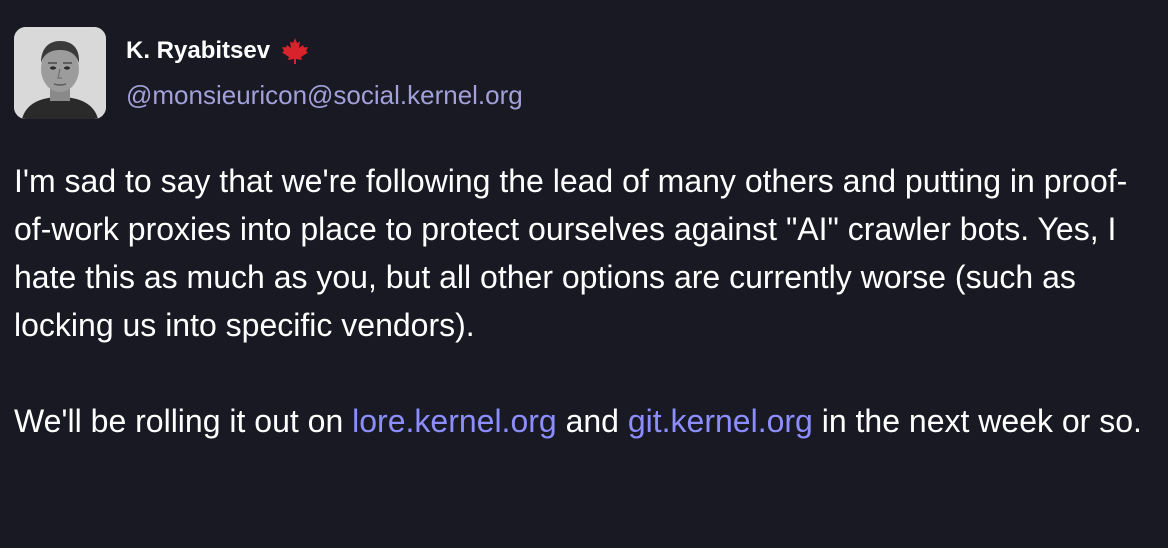  I want to click on avatar-image, so click(60, 73).